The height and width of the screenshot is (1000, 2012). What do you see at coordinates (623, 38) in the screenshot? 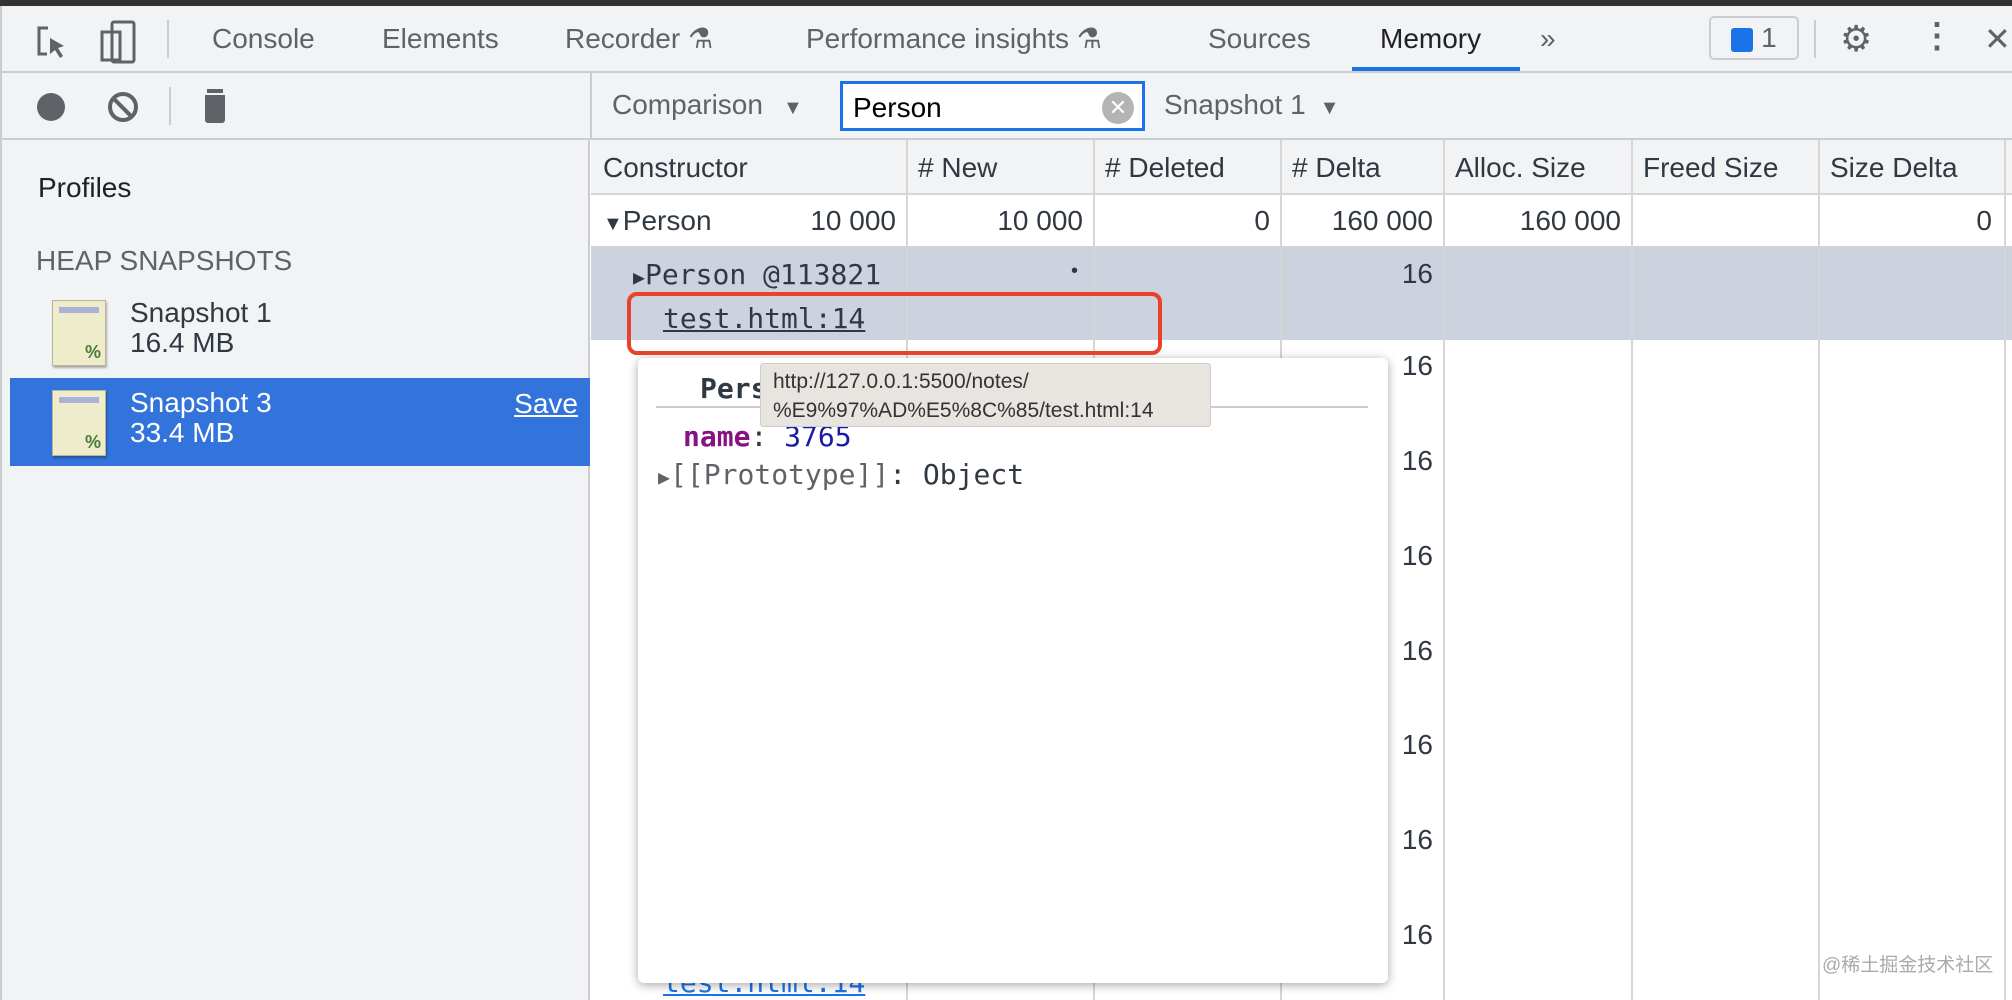
I see `tab-label: Recorder` at bounding box center [623, 38].